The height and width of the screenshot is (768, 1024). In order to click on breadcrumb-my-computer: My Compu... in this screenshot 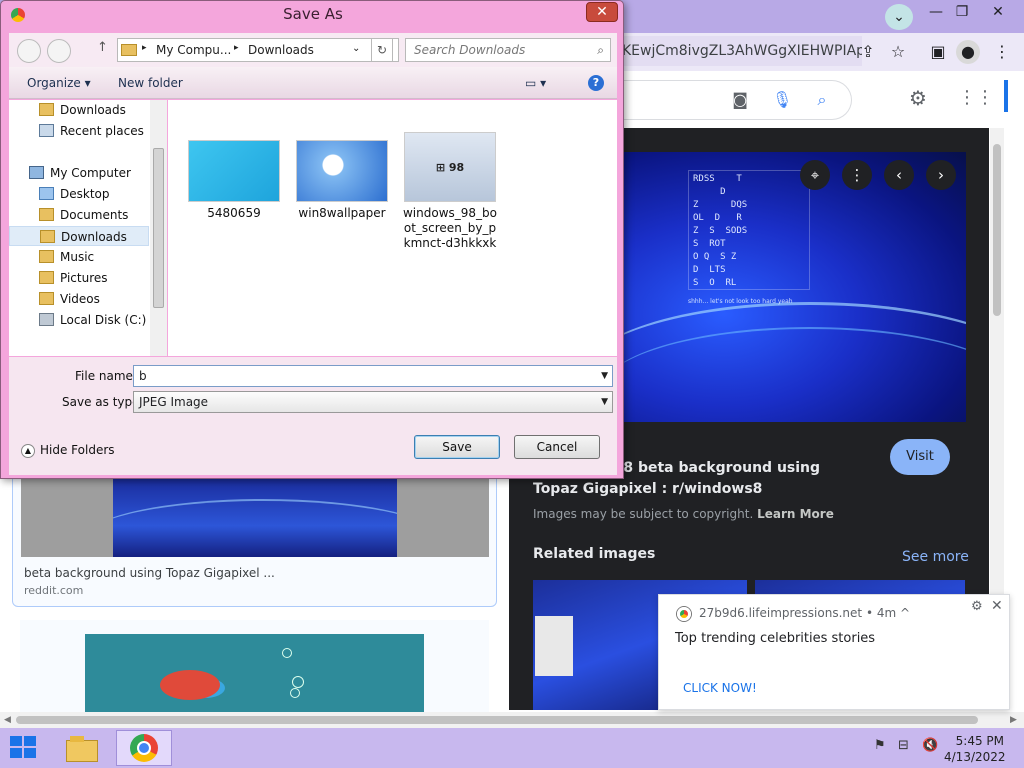, I will do `click(193, 50)`.